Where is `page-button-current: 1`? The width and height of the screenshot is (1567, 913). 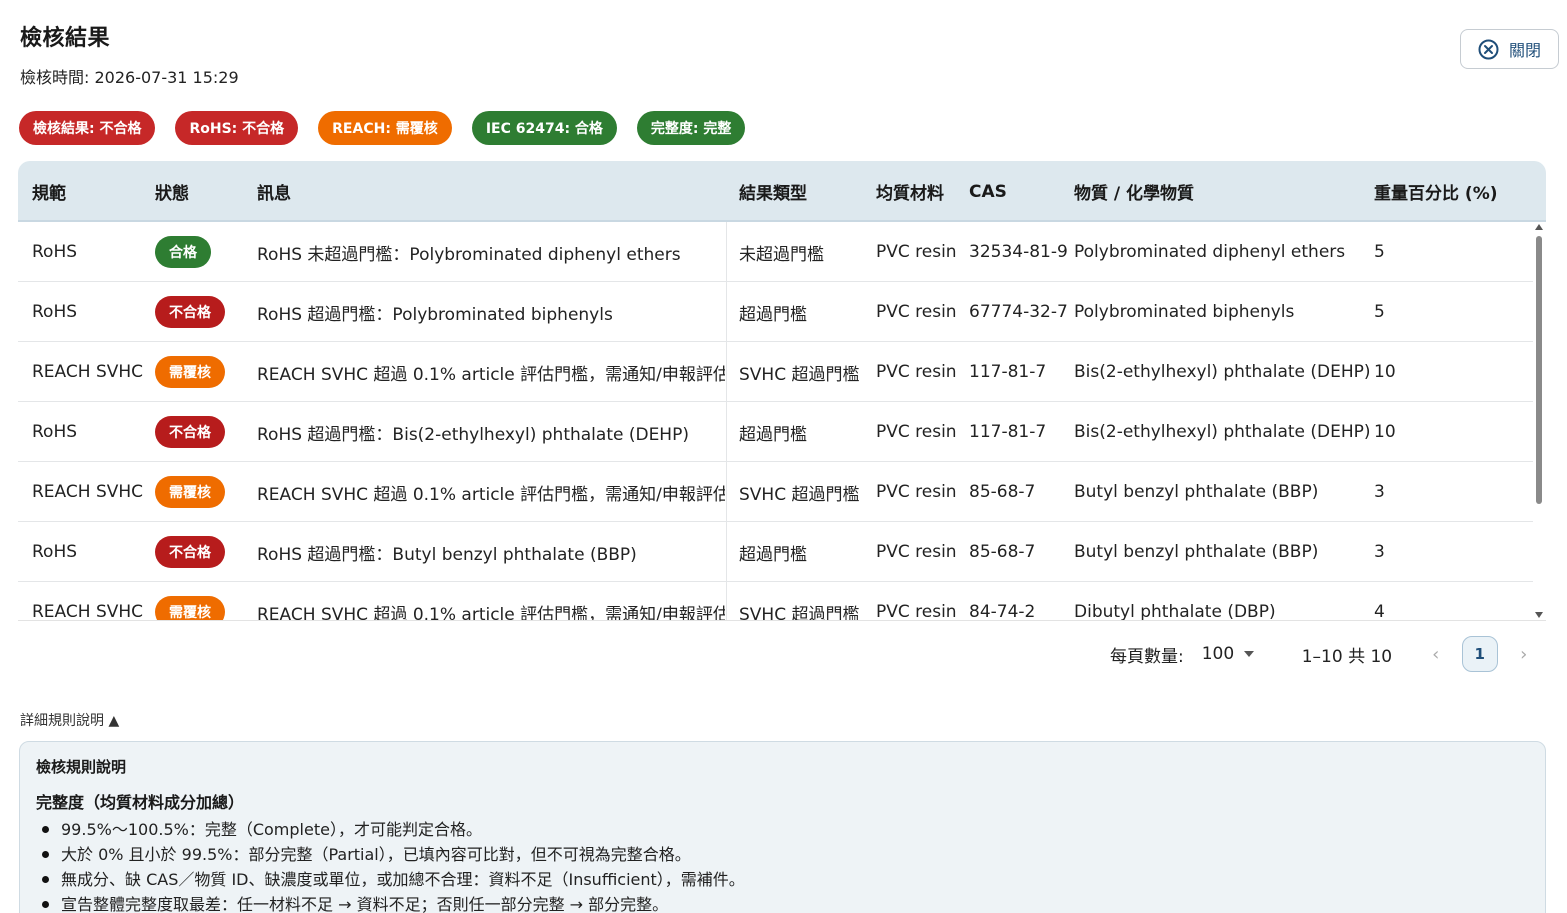
page-button-current: 1 is located at coordinates (1479, 654).